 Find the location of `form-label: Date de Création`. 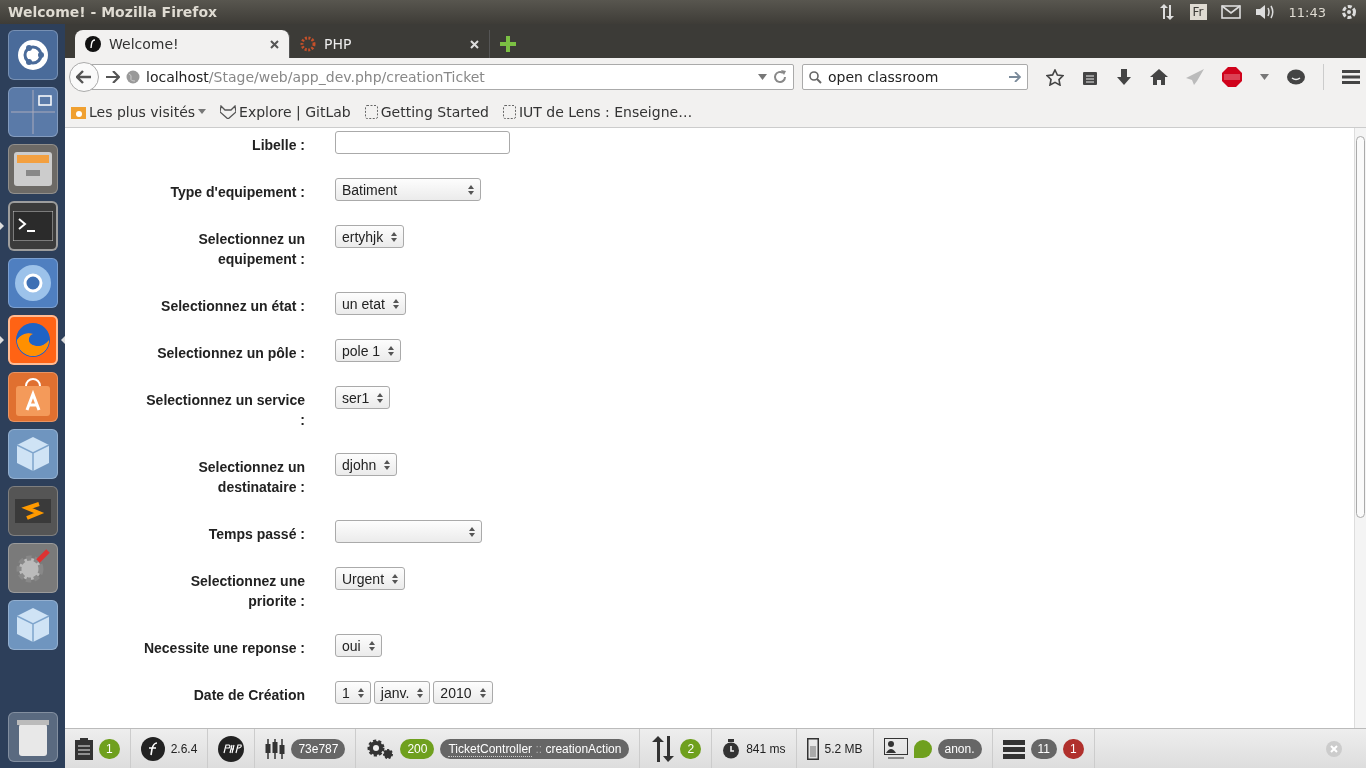

form-label: Date de Création is located at coordinates (248, 695).